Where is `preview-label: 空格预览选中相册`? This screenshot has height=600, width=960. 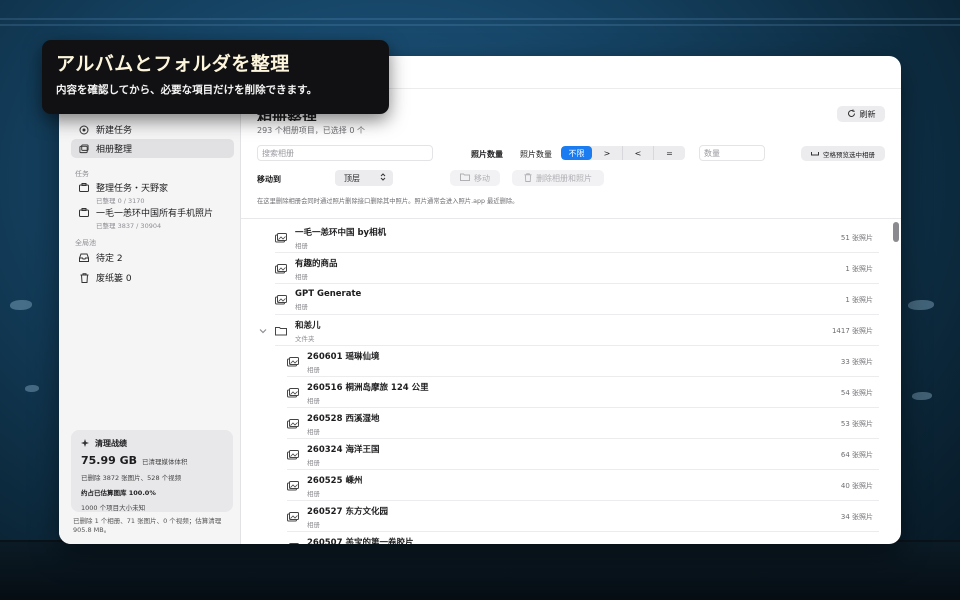 preview-label: 空格预览选中相册 is located at coordinates (849, 154).